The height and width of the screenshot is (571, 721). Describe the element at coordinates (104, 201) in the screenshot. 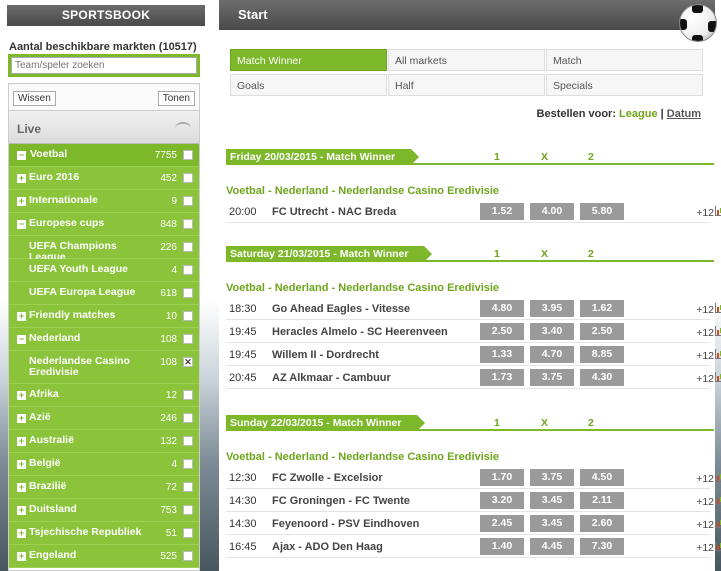

I see `category-item: + Internationale 9` at that location.